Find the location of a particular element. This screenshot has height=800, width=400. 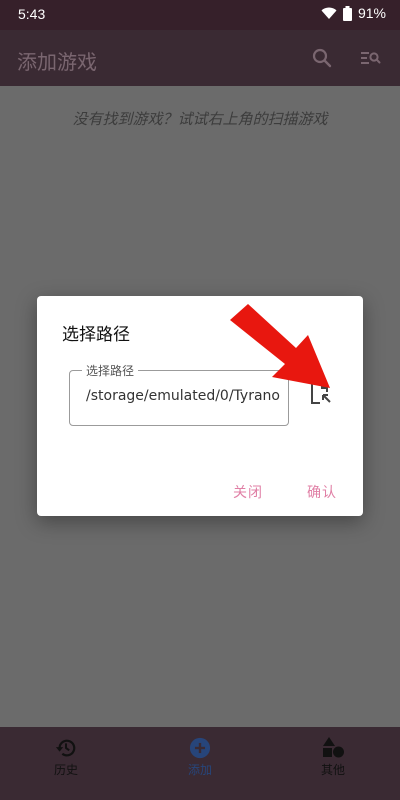

nav-label-other: 其他 is located at coordinates (332, 770).